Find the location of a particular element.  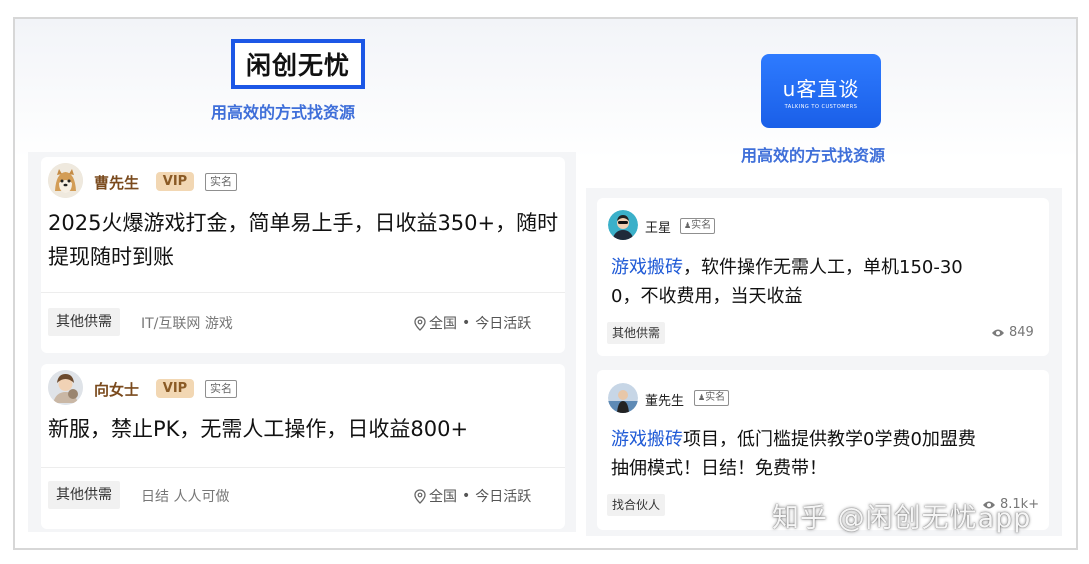

right-brand-subtitle: TALKING TO CUSTOMERS is located at coordinates (821, 106).